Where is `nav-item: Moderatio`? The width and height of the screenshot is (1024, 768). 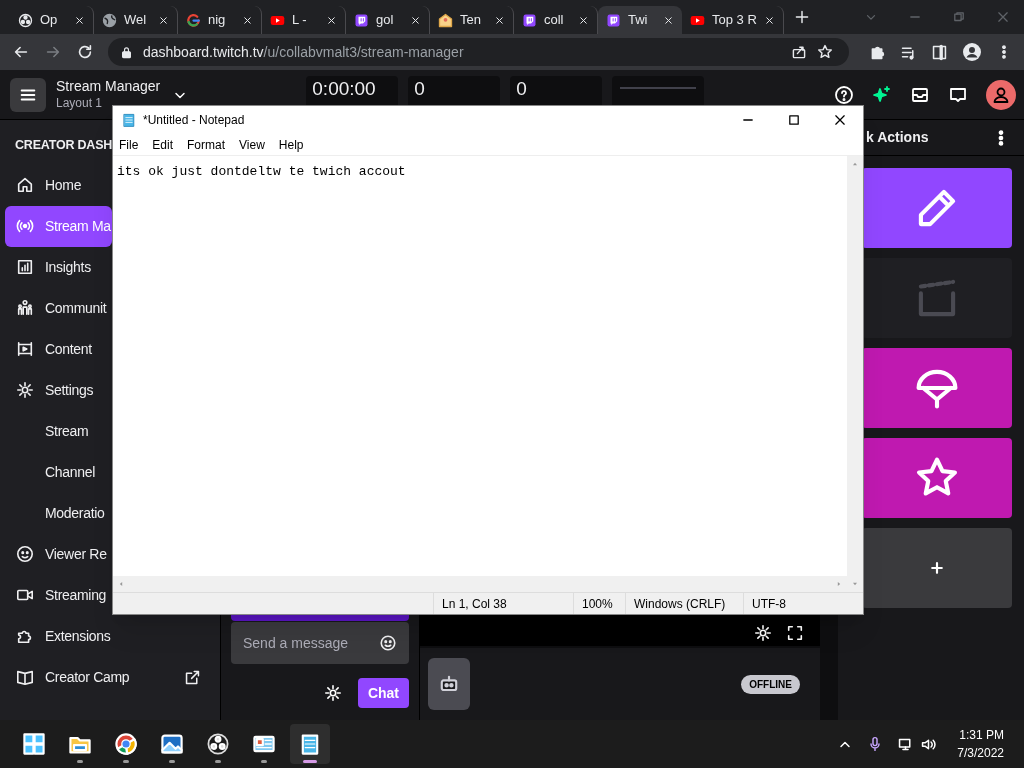
nav-item: Moderatio is located at coordinates (58, 513).